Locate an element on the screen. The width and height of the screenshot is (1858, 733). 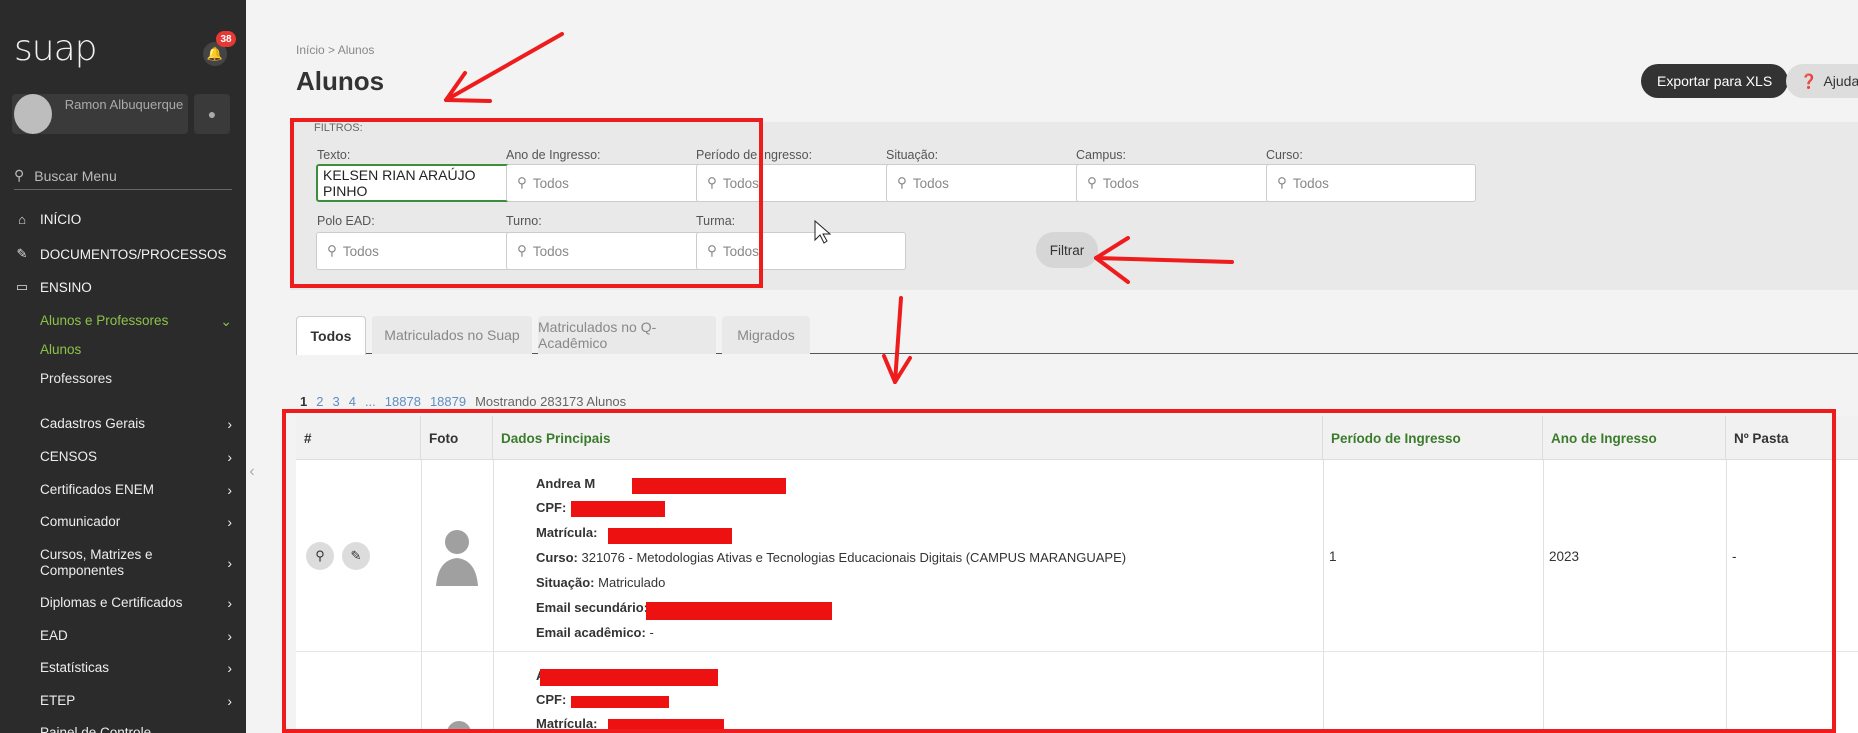
arrow-to-filtrar is located at coordinates (1164, 260).